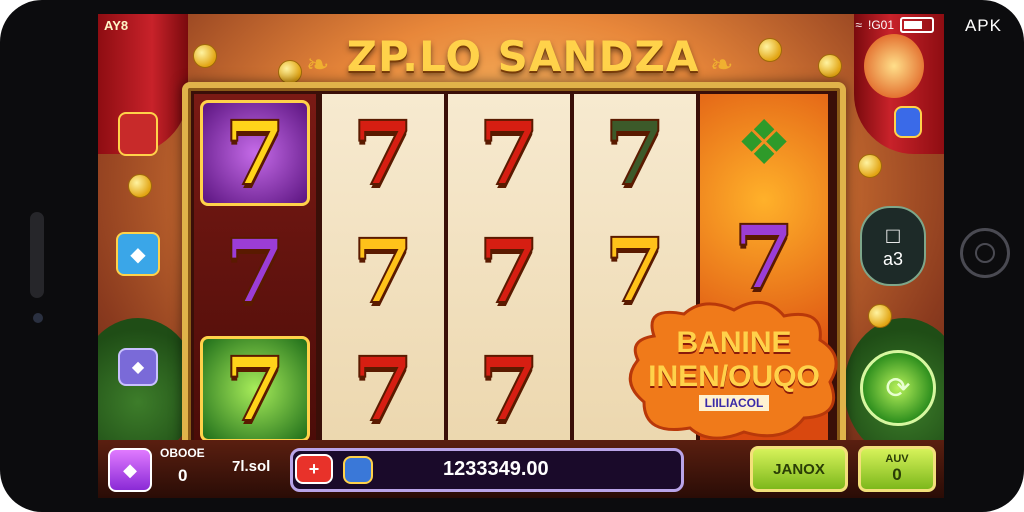  Describe the element at coordinates (251, 466) in the screenshot. I see `lines-label: 7l.sol` at that location.